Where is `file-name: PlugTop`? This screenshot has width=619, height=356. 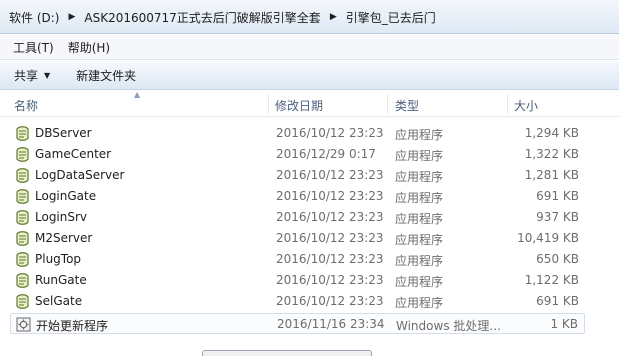 file-name: PlugTop is located at coordinates (58, 259).